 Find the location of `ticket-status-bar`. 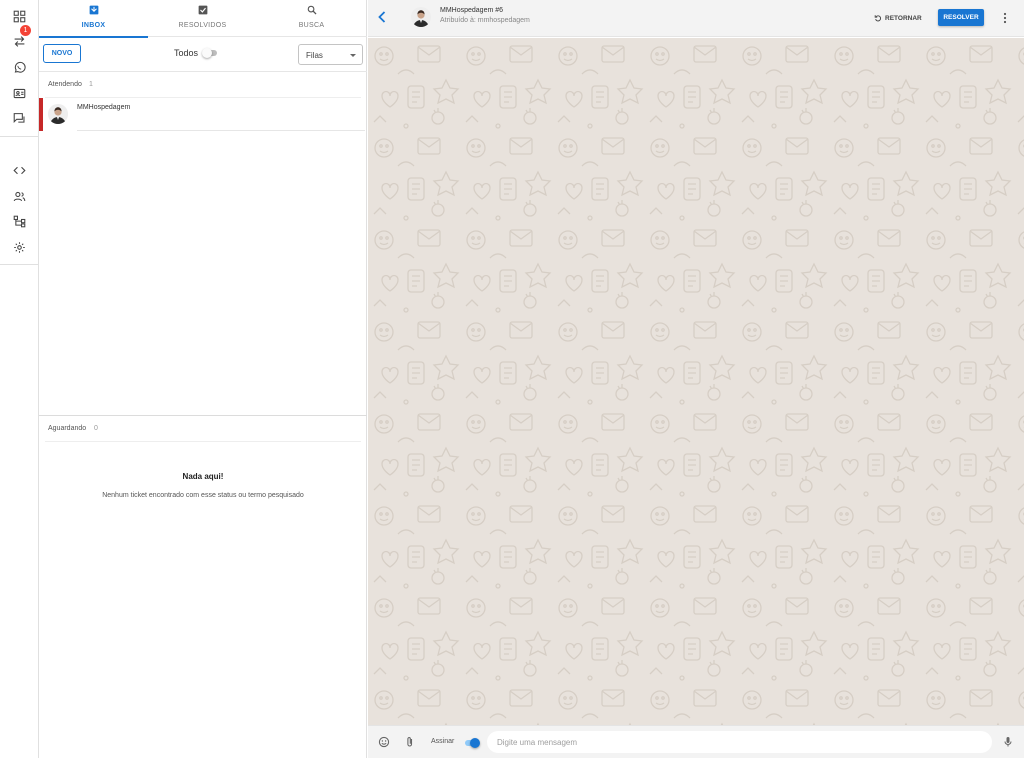

ticket-status-bar is located at coordinates (41, 114).